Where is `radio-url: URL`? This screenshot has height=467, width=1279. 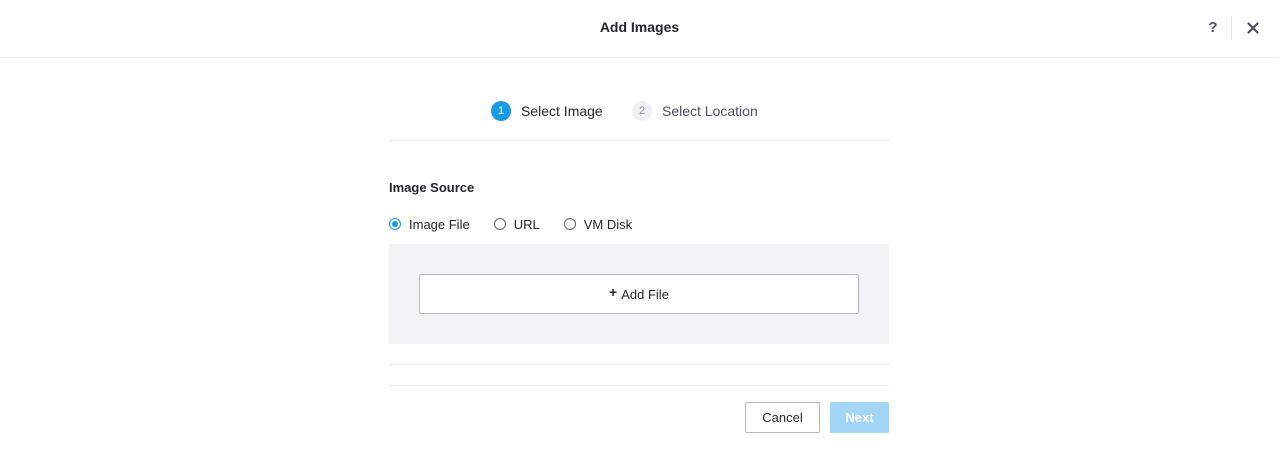
radio-url: URL is located at coordinates (516, 224).